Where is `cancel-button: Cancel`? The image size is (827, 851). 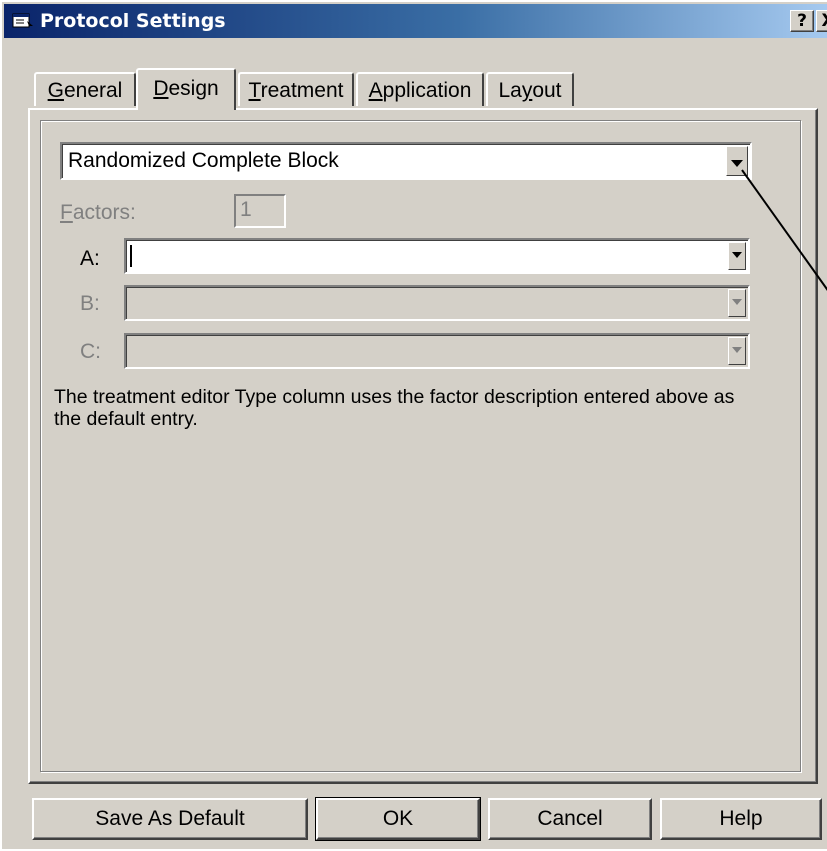 cancel-button: Cancel is located at coordinates (570, 819).